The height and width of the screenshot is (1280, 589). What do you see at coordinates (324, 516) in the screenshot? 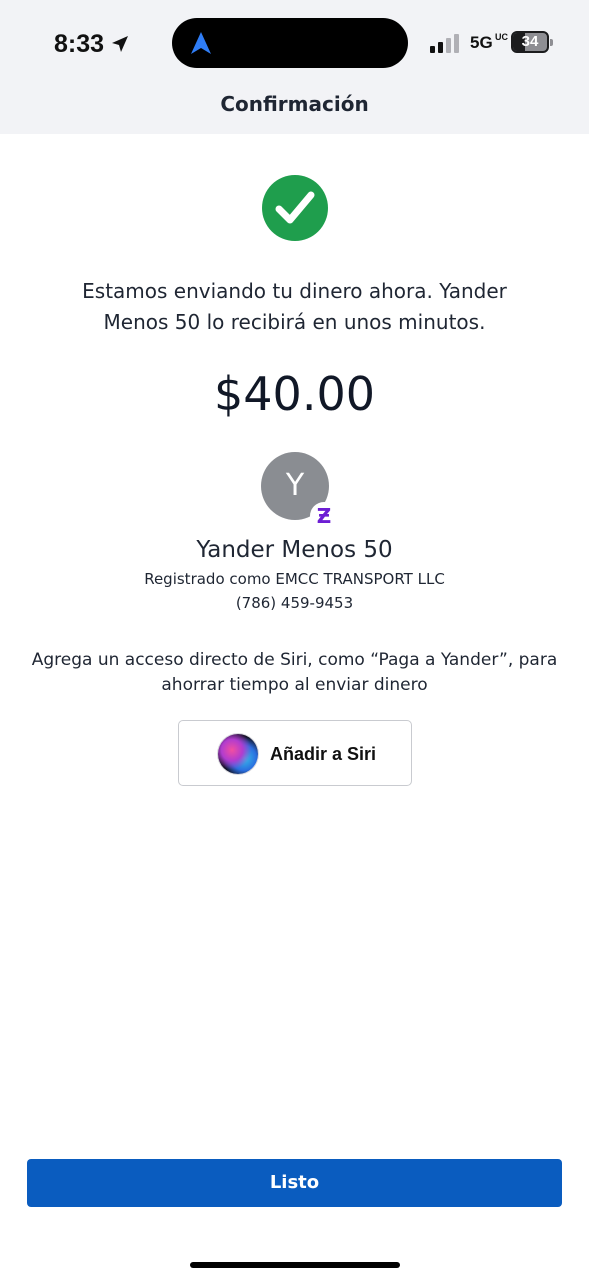
I see `zelle-badge-icon: Ƶ` at bounding box center [324, 516].